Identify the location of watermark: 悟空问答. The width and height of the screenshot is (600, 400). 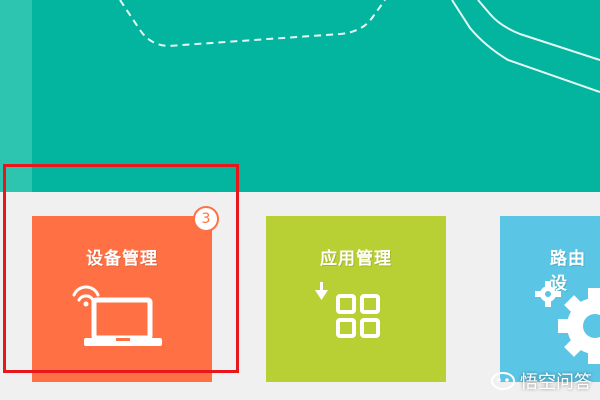
(541, 381).